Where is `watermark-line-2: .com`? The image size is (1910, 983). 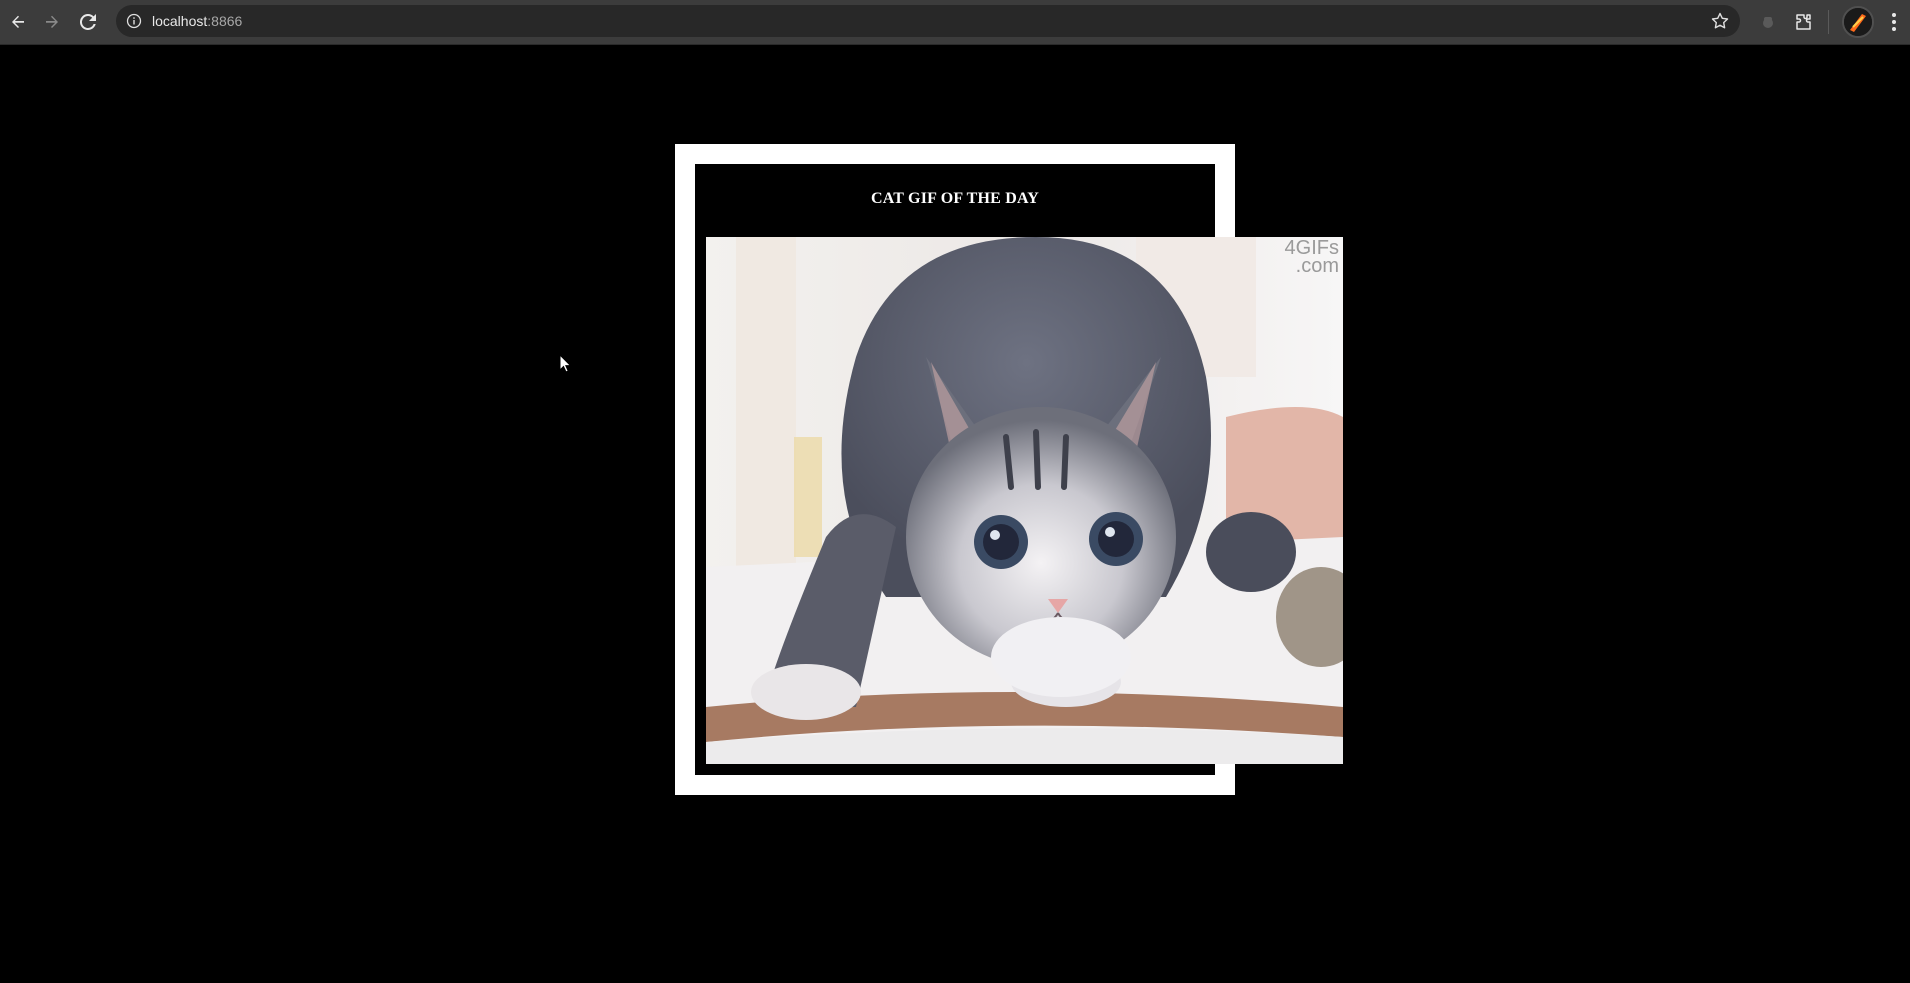 watermark-line-2: .com is located at coordinates (1317, 266).